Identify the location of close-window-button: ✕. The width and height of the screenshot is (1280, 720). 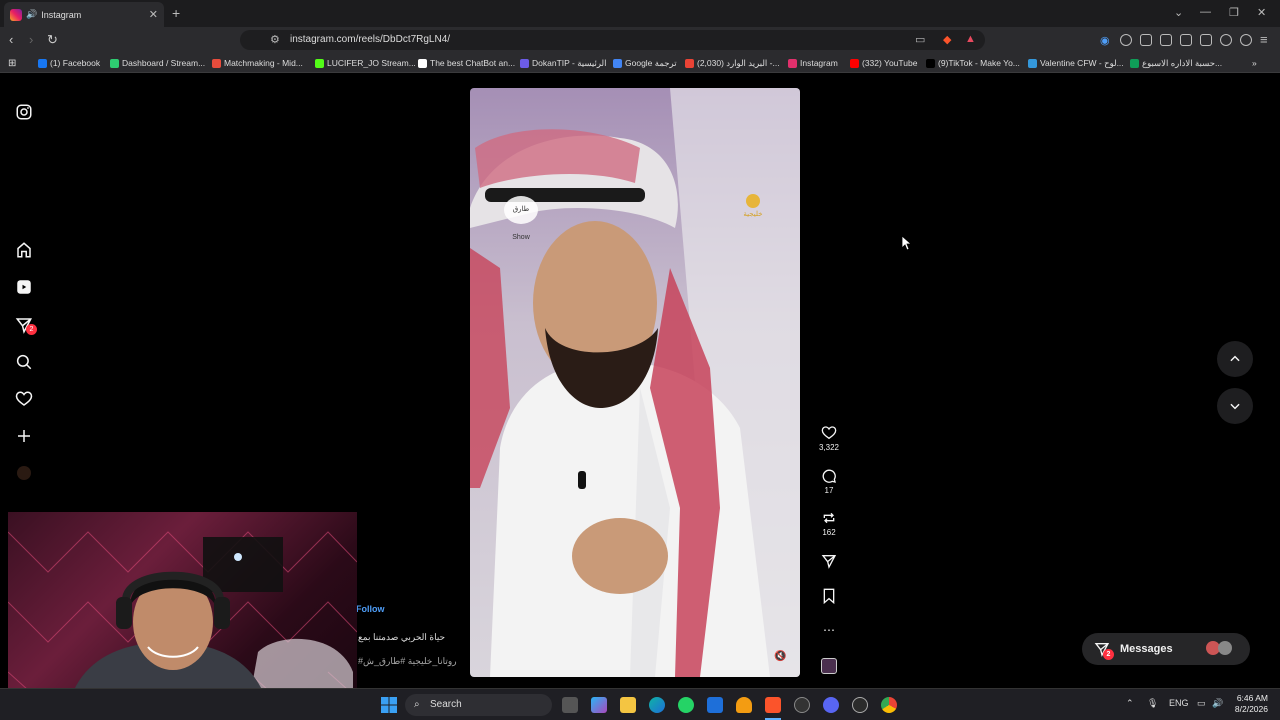
(1261, 12).